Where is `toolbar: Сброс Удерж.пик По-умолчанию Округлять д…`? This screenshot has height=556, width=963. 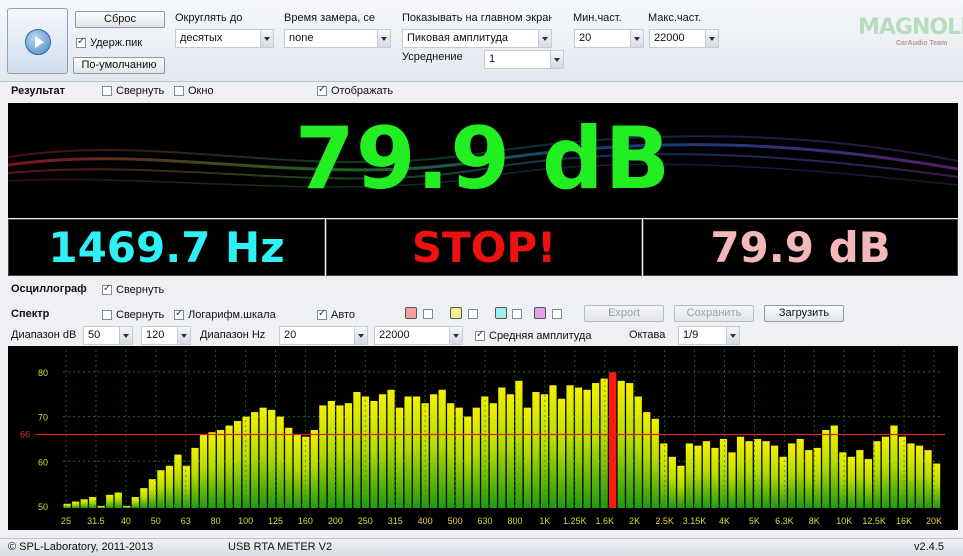 toolbar: Сброс Удерж.пик По-умолчанию Округлять д… is located at coordinates (481, 41).